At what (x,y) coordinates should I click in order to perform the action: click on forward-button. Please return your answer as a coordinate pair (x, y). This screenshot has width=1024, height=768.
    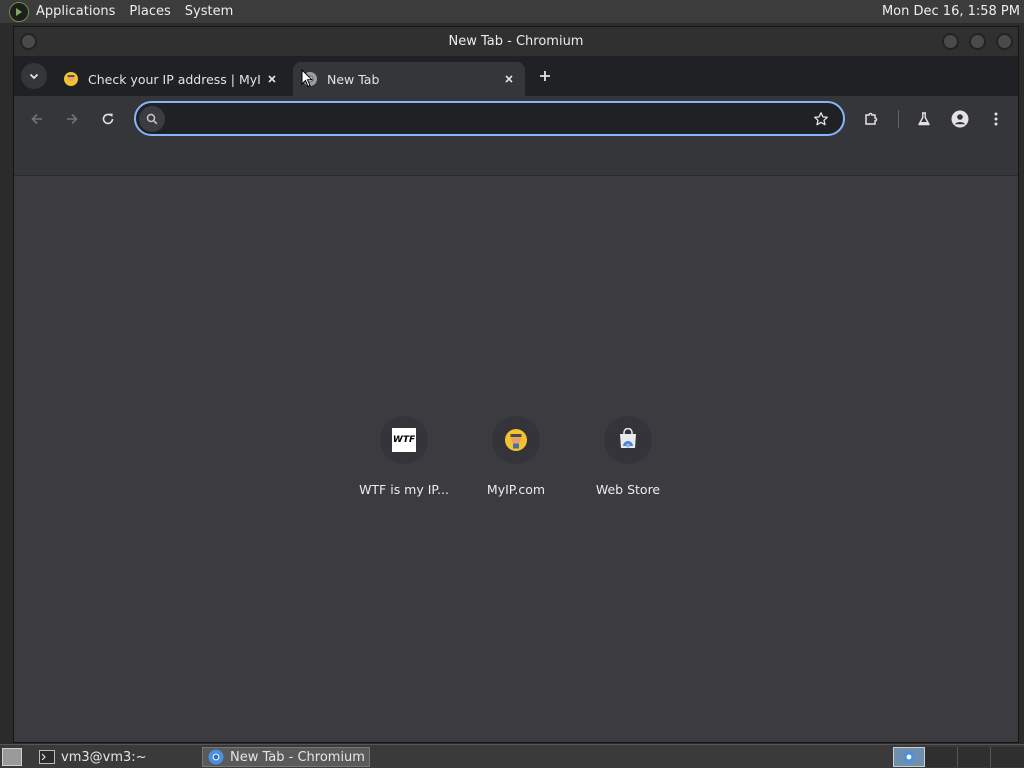
    Looking at the image, I should click on (72, 119).